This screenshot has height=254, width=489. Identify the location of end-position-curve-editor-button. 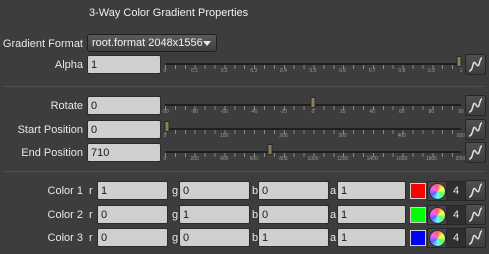
(475, 152).